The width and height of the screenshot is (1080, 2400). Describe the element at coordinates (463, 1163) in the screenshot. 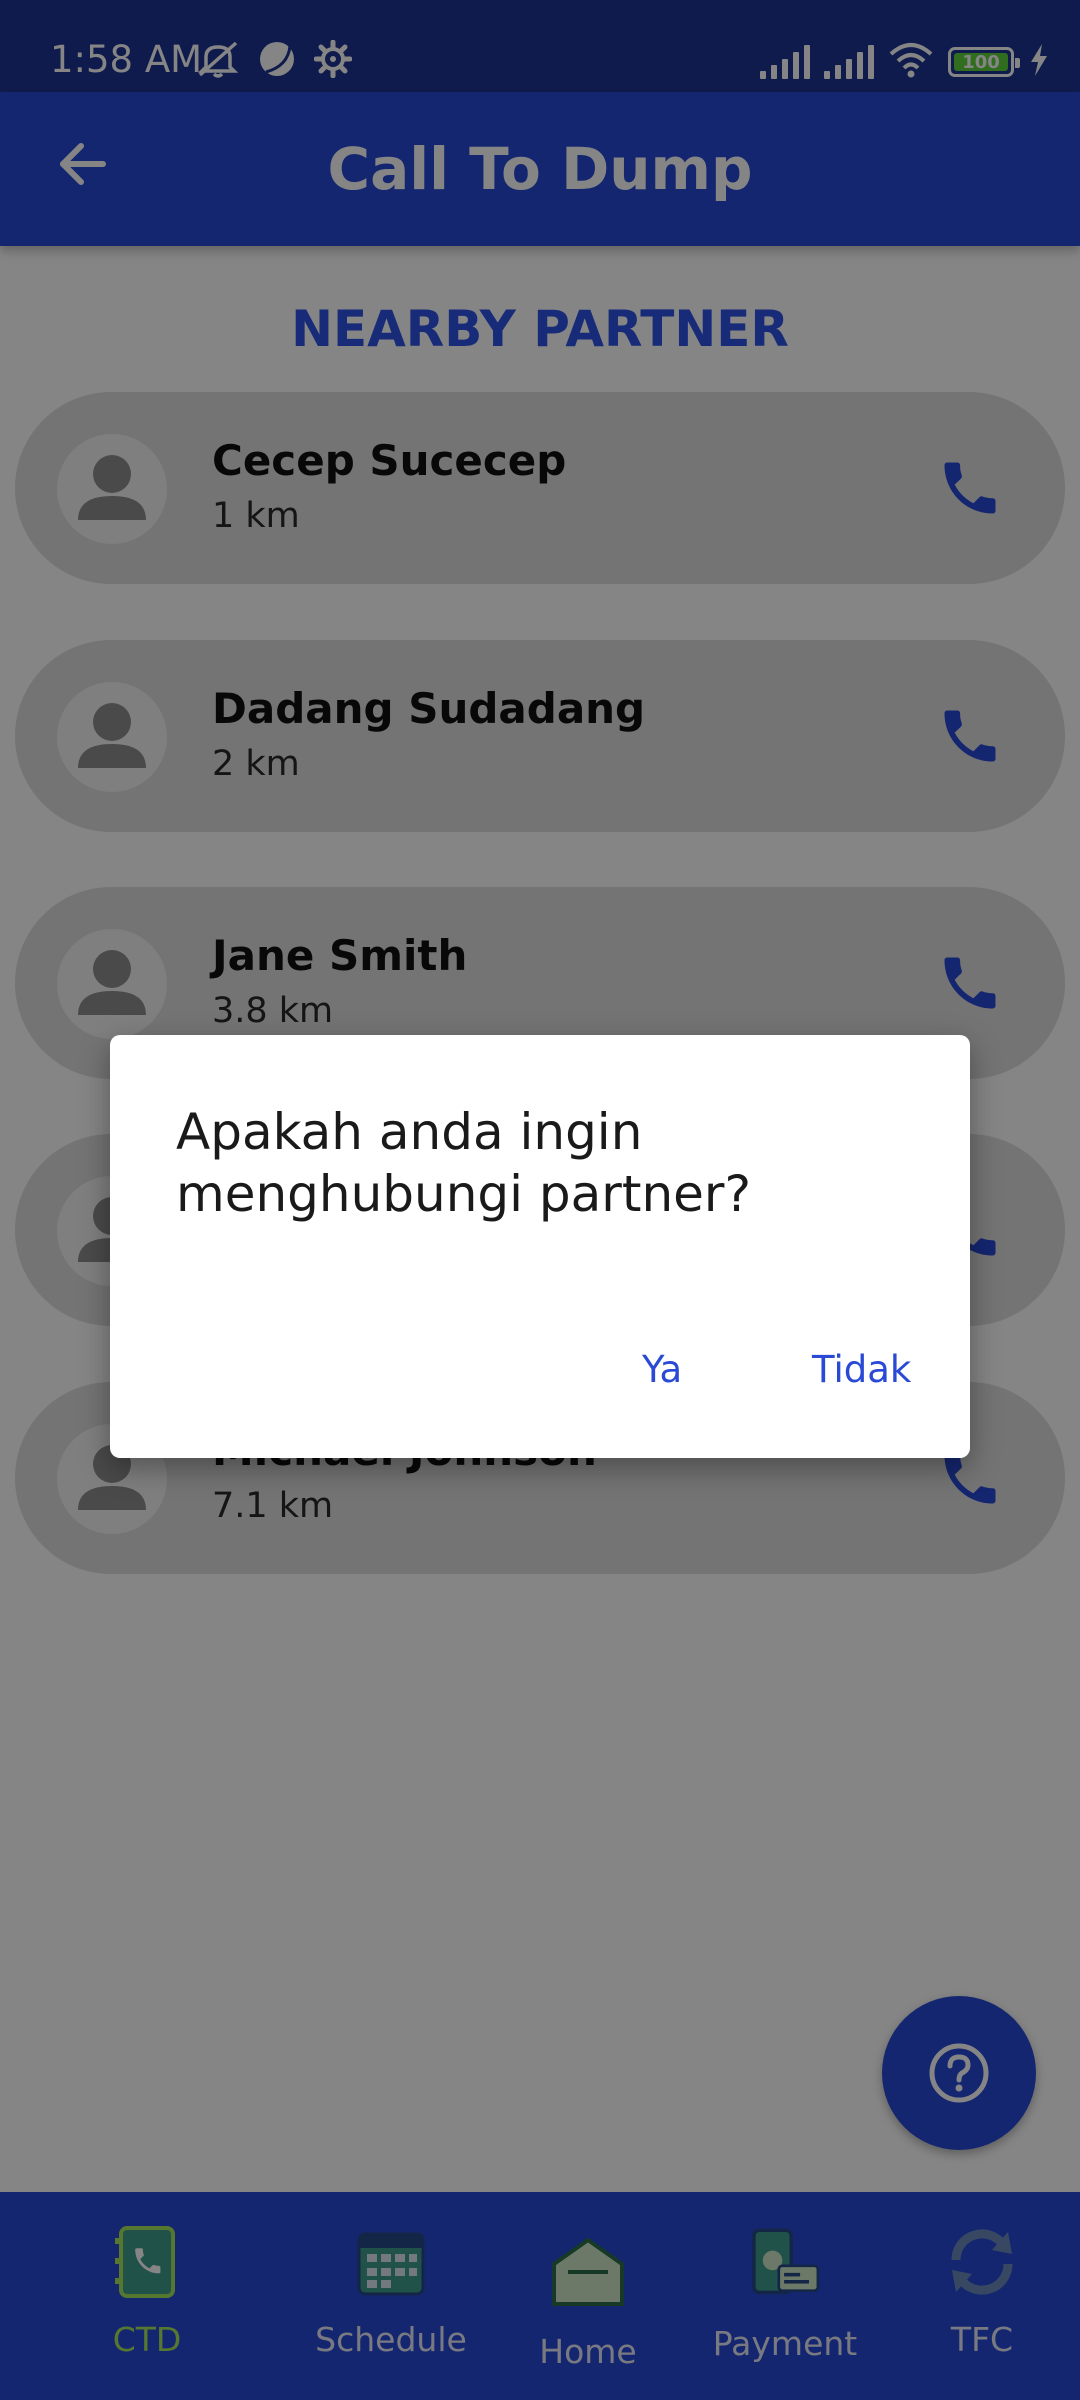

I see `dialog-message: Apakah anda ingin menghubungi partner?` at that location.